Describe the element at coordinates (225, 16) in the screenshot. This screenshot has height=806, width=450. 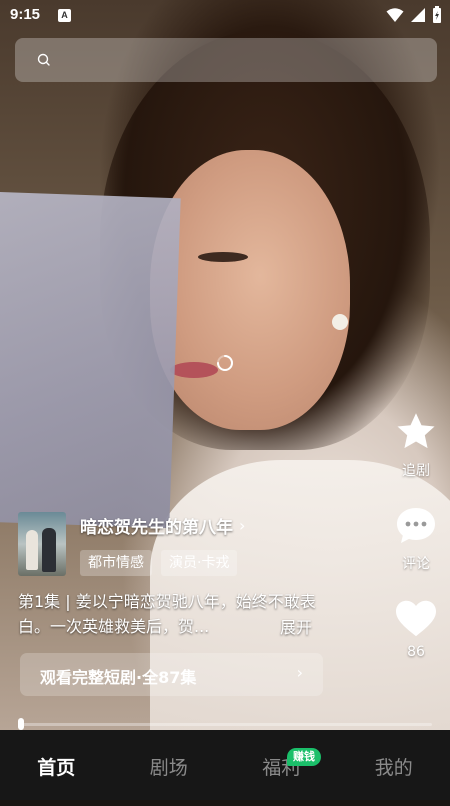
I see `status-bar: 9:15 A` at that location.